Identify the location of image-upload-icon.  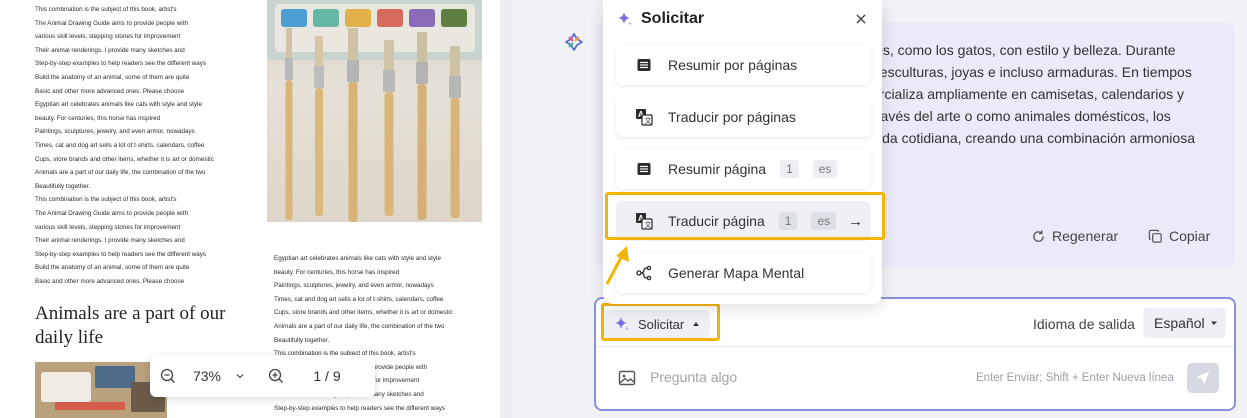
(627, 378).